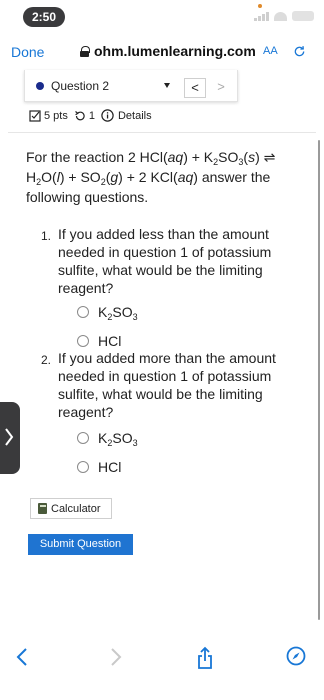 Image resolution: width=324 pixels, height=700 pixels. I want to click on retry-icon, so click(79, 115).